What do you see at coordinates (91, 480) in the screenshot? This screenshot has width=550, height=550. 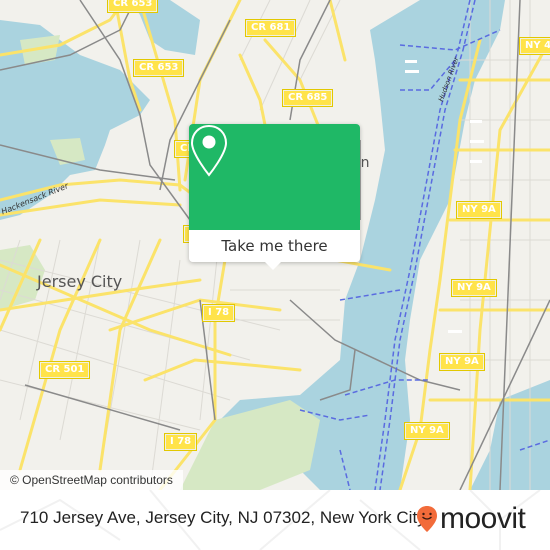 I see `map-attribution: © OpenStreetMap contributors` at bounding box center [91, 480].